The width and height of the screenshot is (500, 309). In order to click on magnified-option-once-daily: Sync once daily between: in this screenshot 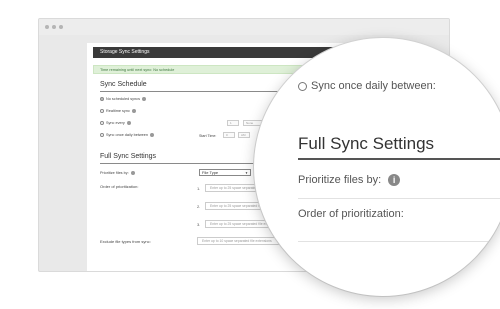, I will do `click(367, 86)`.